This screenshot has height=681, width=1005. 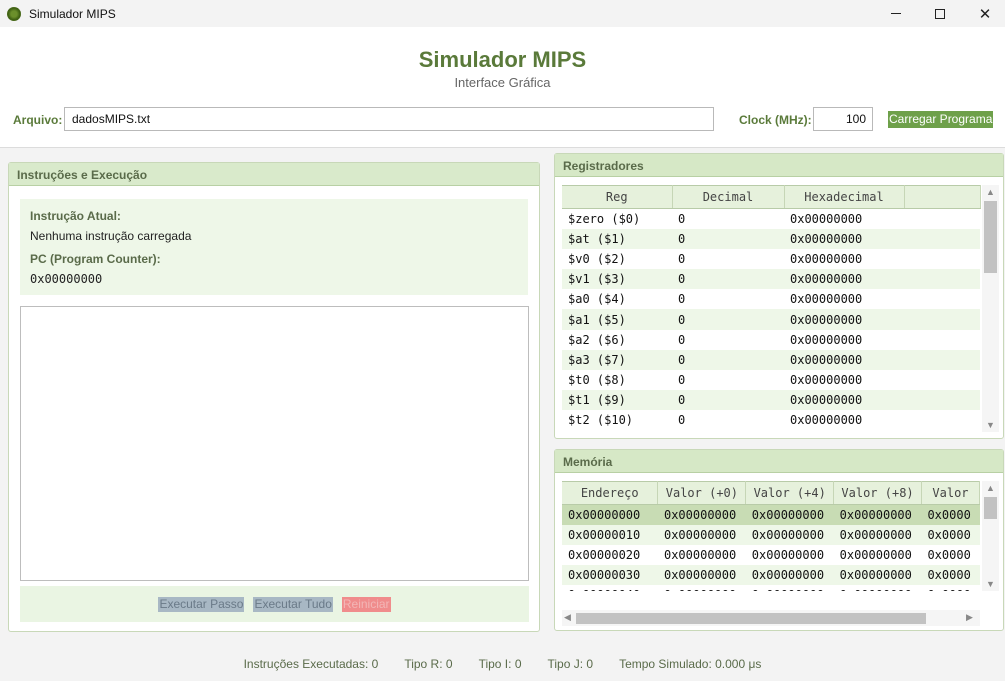 What do you see at coordinates (610, 575) in the screenshot?
I see `table-cell: 0x00000030` at bounding box center [610, 575].